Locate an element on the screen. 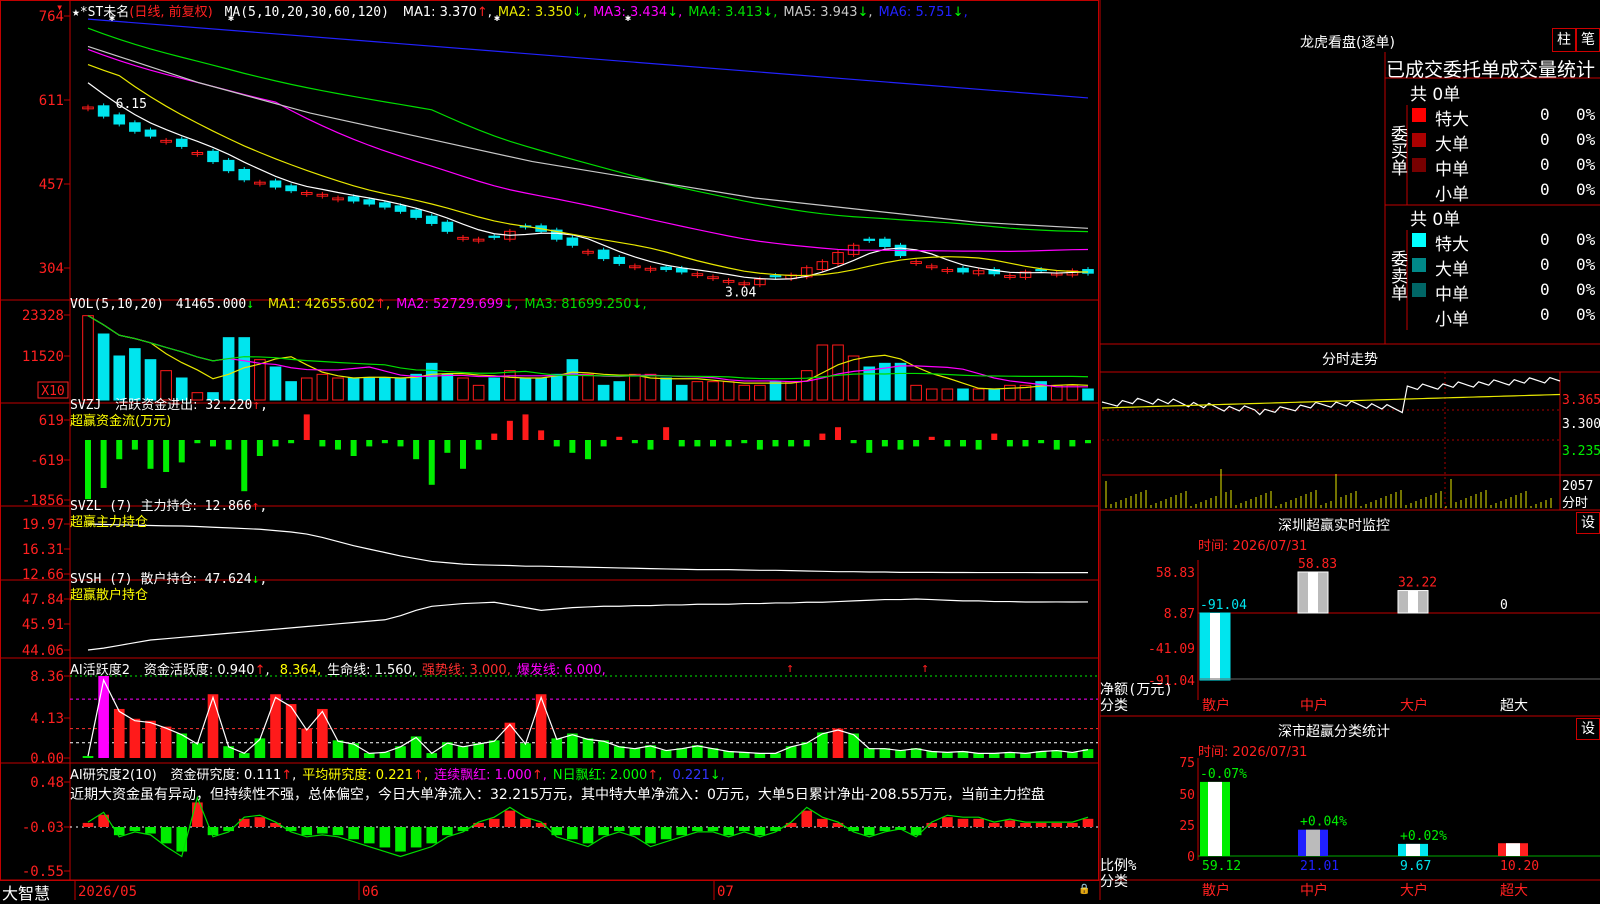  sell-color-swatch is located at coordinates (1419, 240).